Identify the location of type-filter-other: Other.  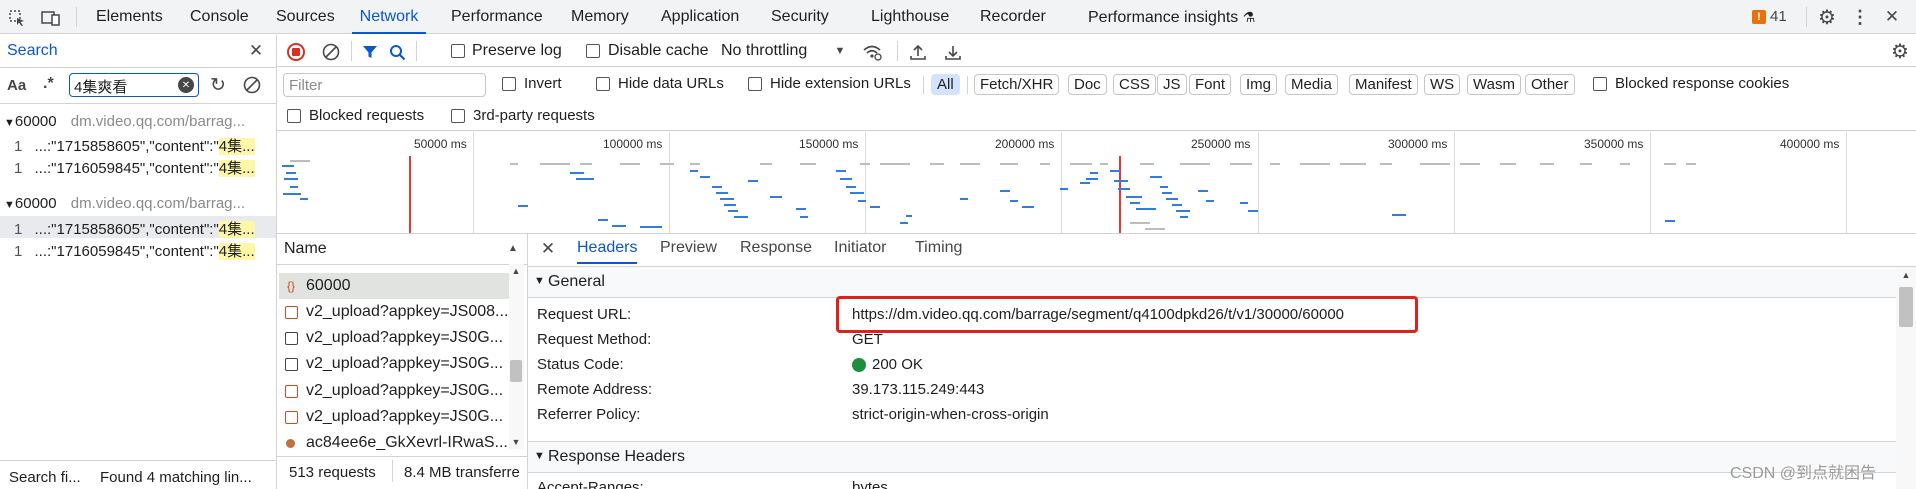
(1550, 84).